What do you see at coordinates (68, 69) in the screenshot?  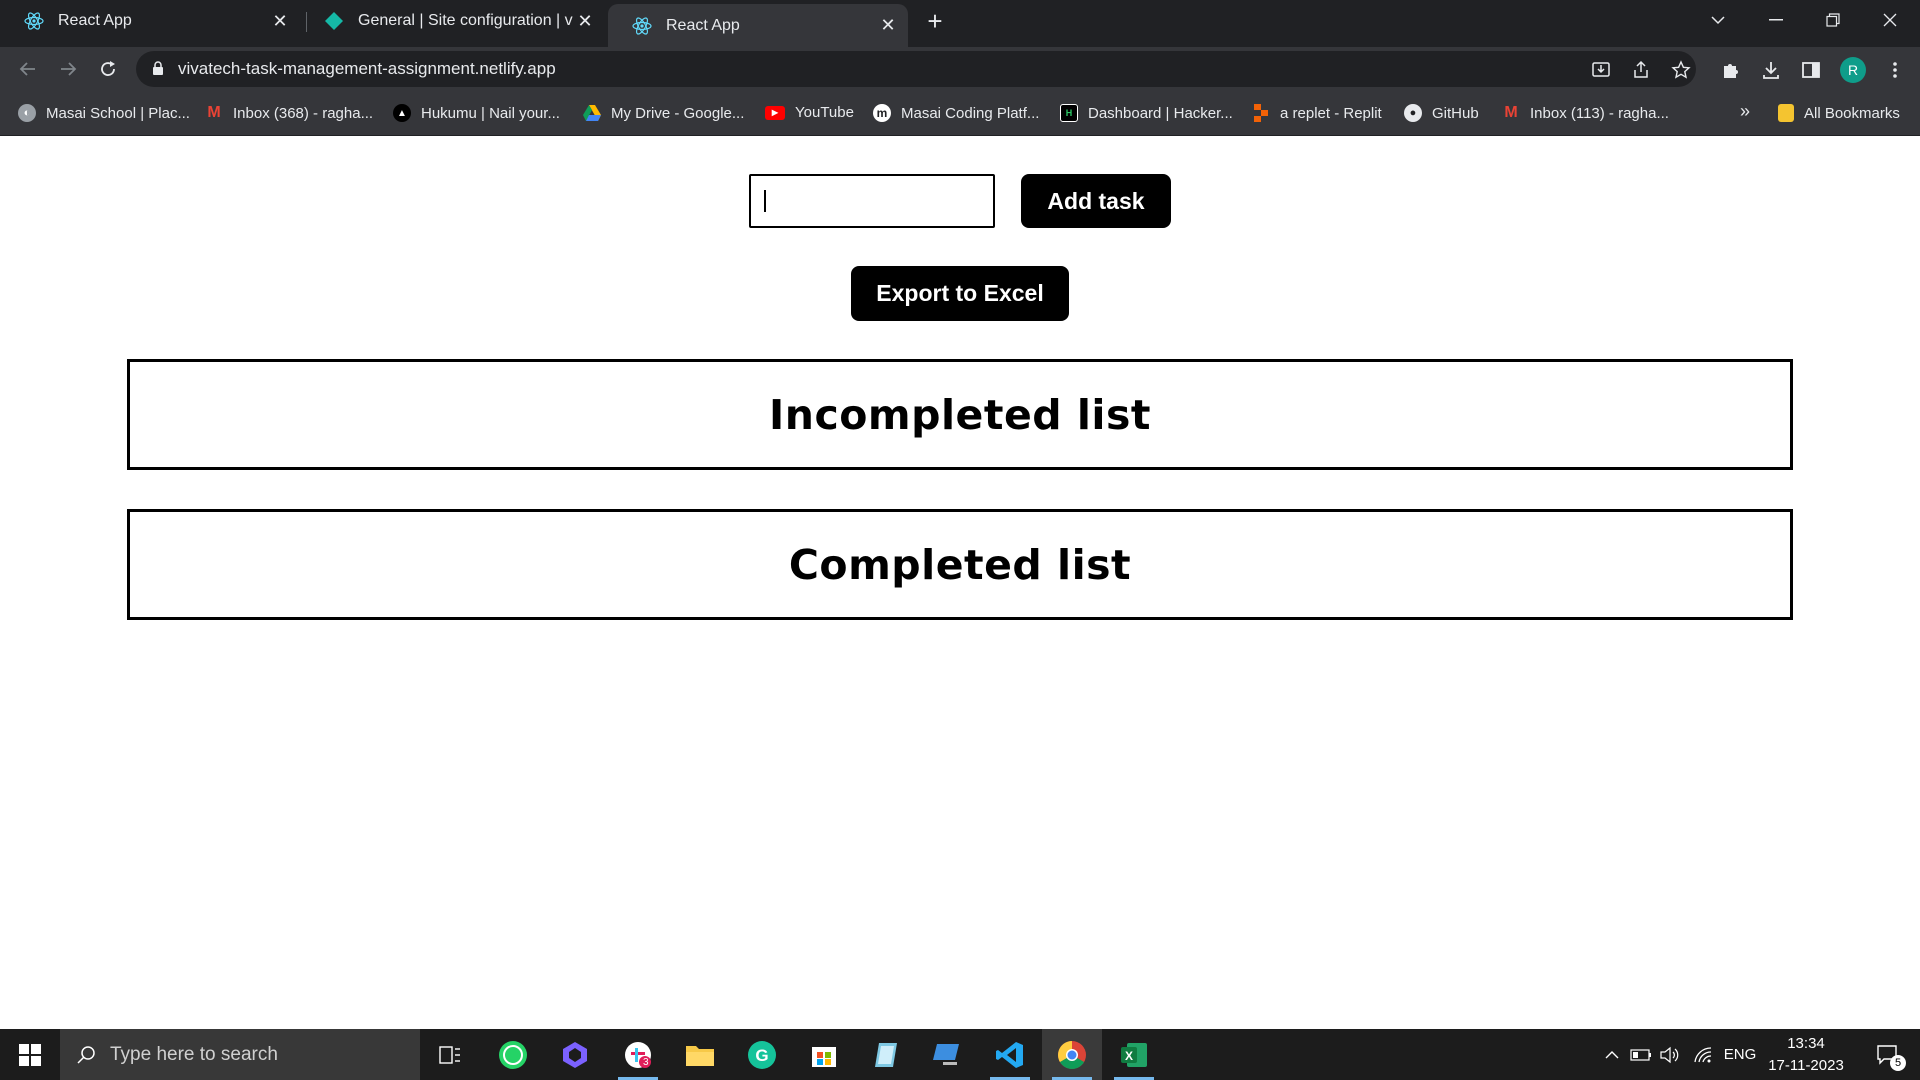 I see `forward-arrow-icon` at bounding box center [68, 69].